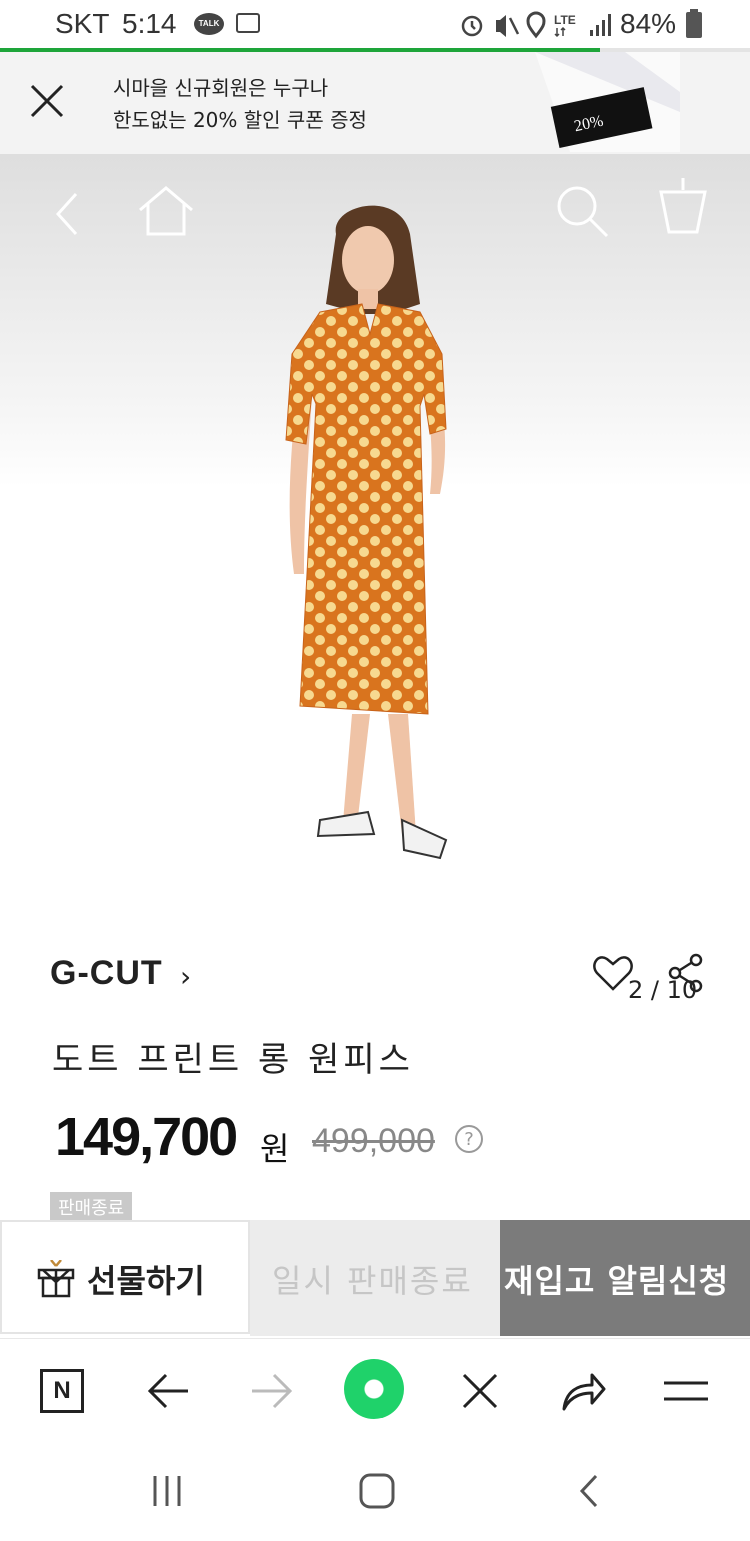  What do you see at coordinates (686, 1391) in the screenshot?
I see `menu-icon` at bounding box center [686, 1391].